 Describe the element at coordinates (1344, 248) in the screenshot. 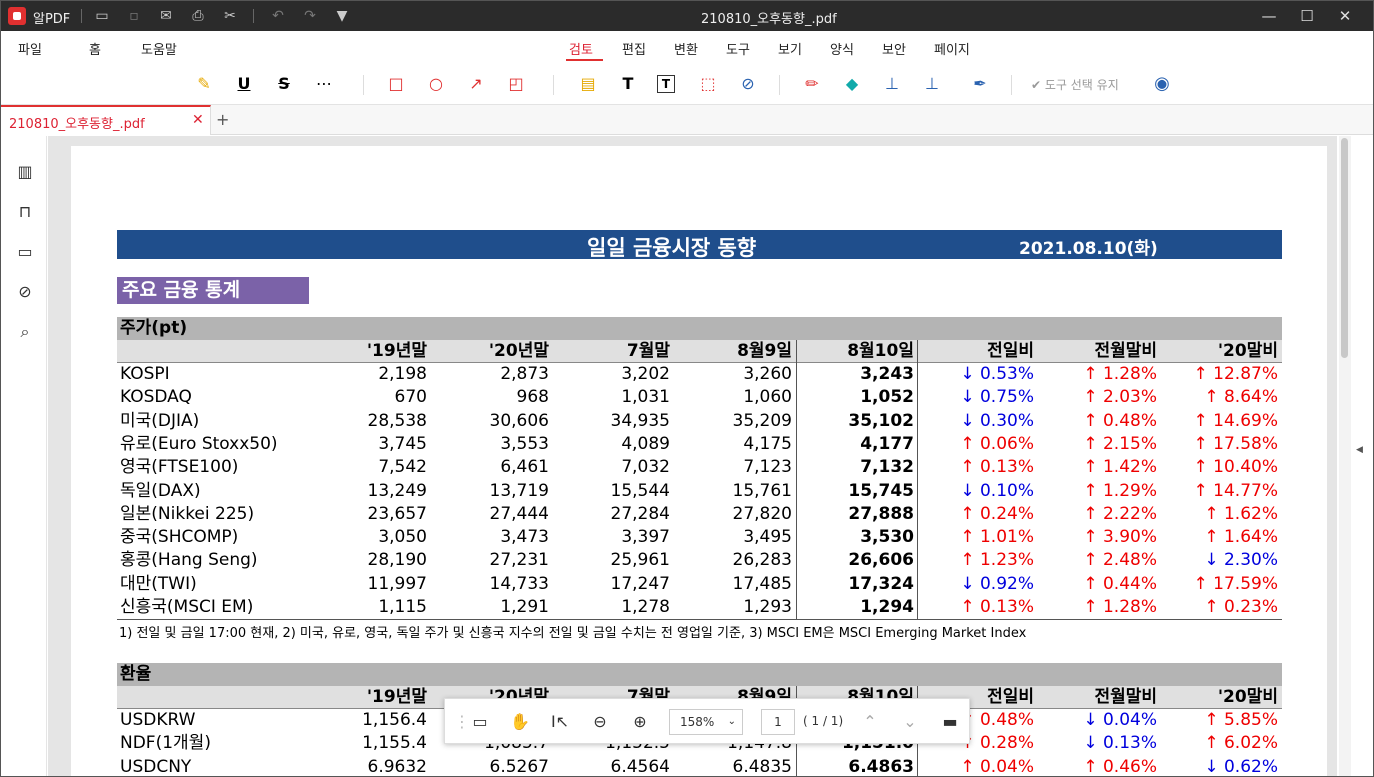

I see `scrollbar-thumb` at that location.